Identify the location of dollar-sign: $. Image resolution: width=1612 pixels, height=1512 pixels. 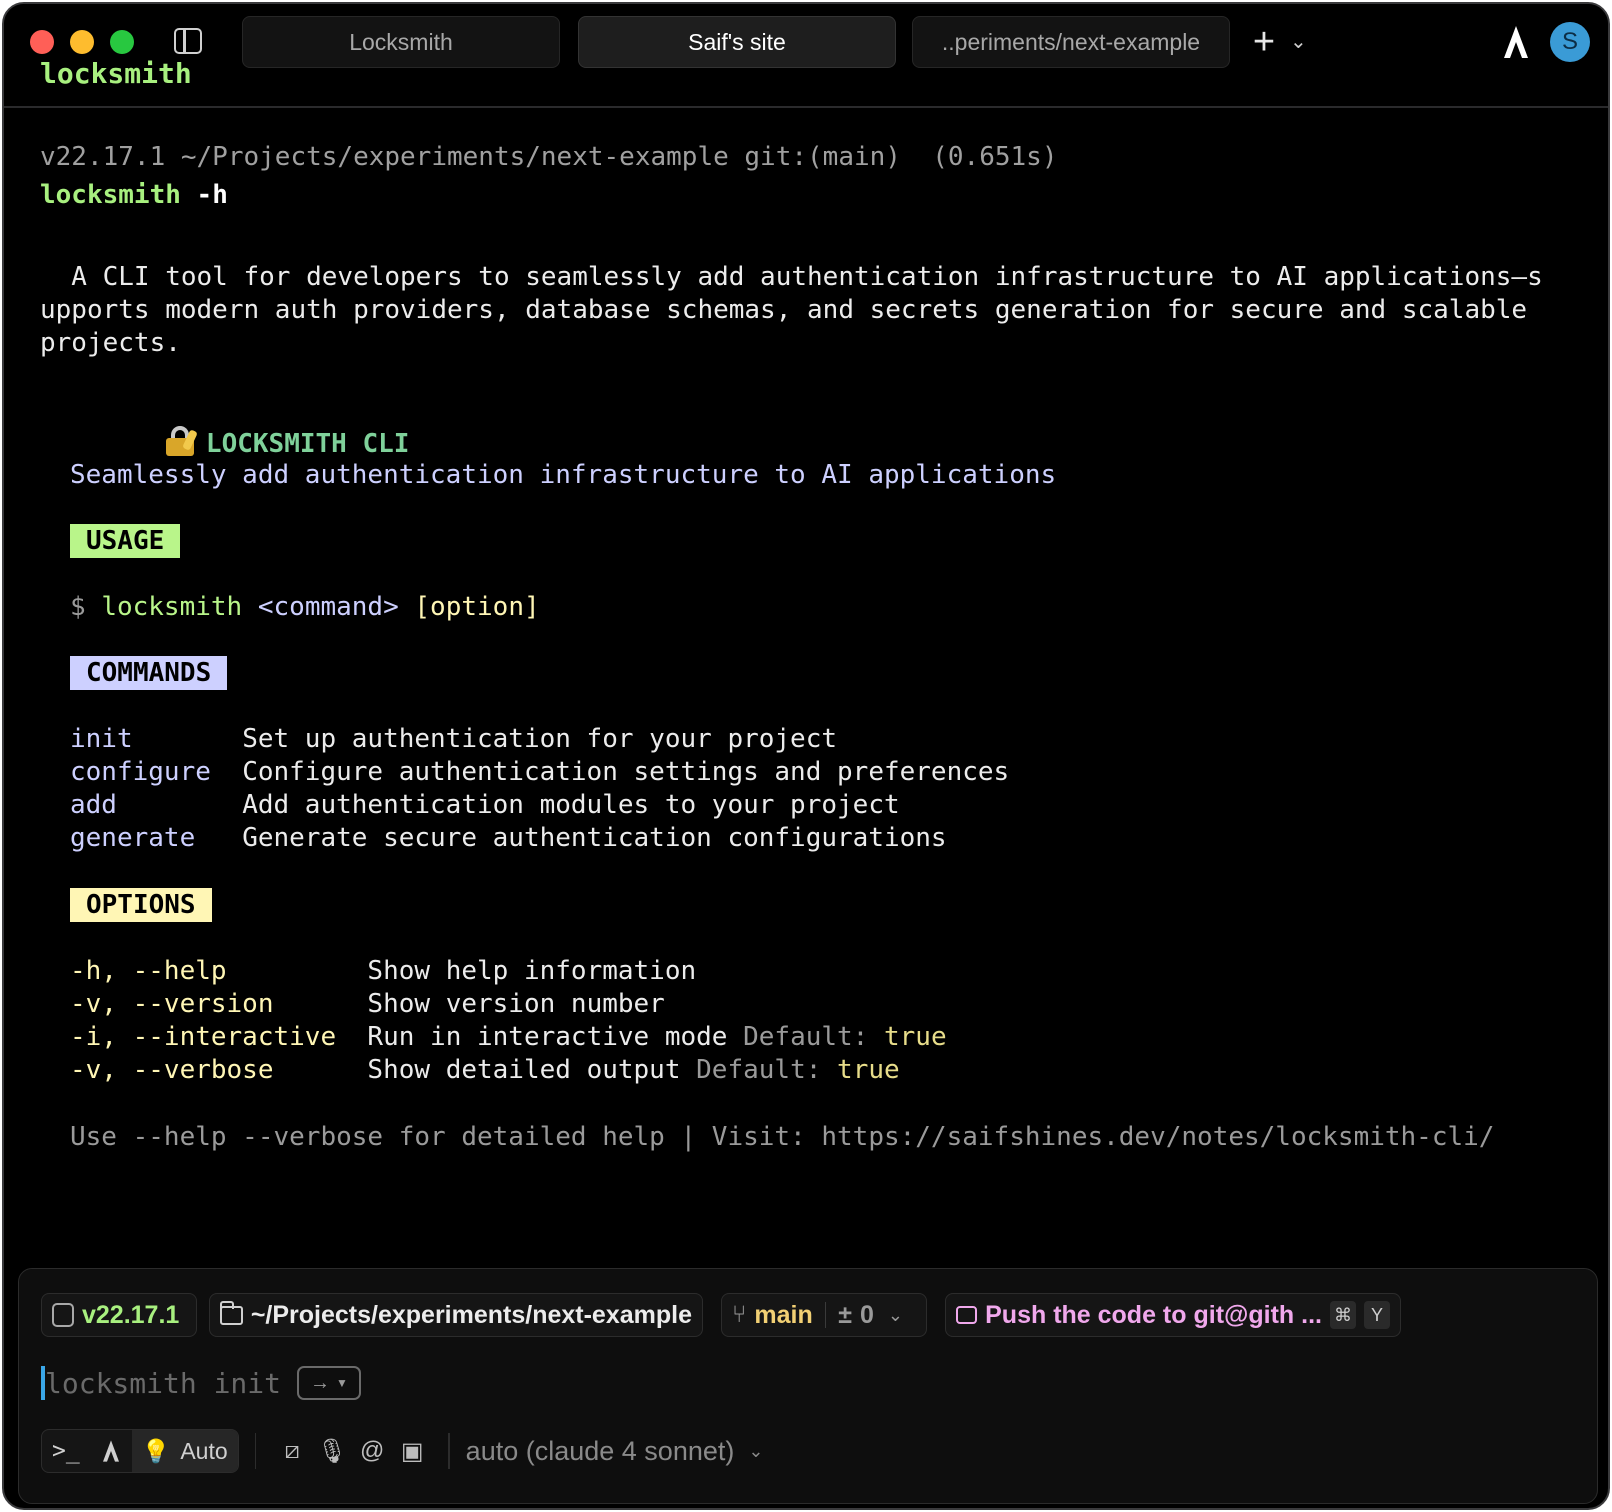
(86, 607).